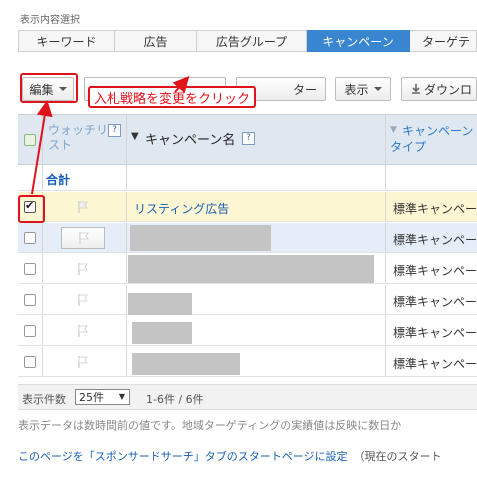 This screenshot has width=477, height=479. Describe the element at coordinates (181, 208) in the screenshot. I see `campaign-link: リスティング広告` at that location.